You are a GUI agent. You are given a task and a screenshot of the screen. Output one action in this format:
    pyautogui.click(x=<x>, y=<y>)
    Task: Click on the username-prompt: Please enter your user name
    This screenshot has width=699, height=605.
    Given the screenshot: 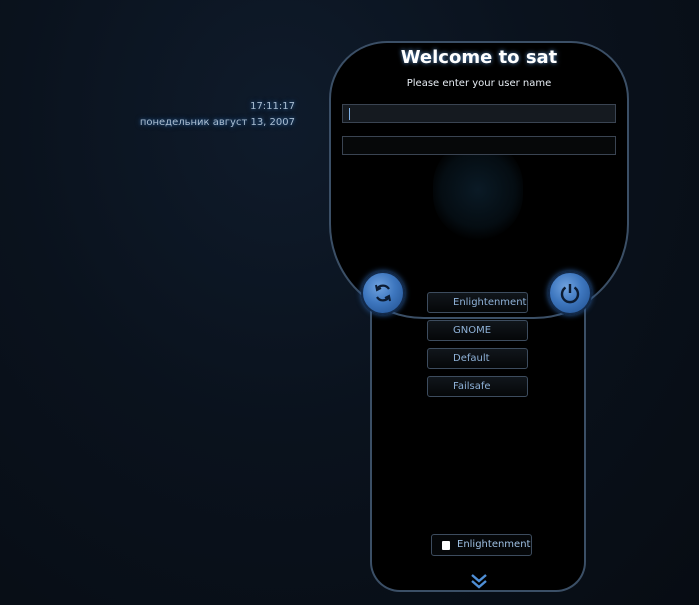 What is the action you would take?
    pyautogui.click(x=479, y=83)
    